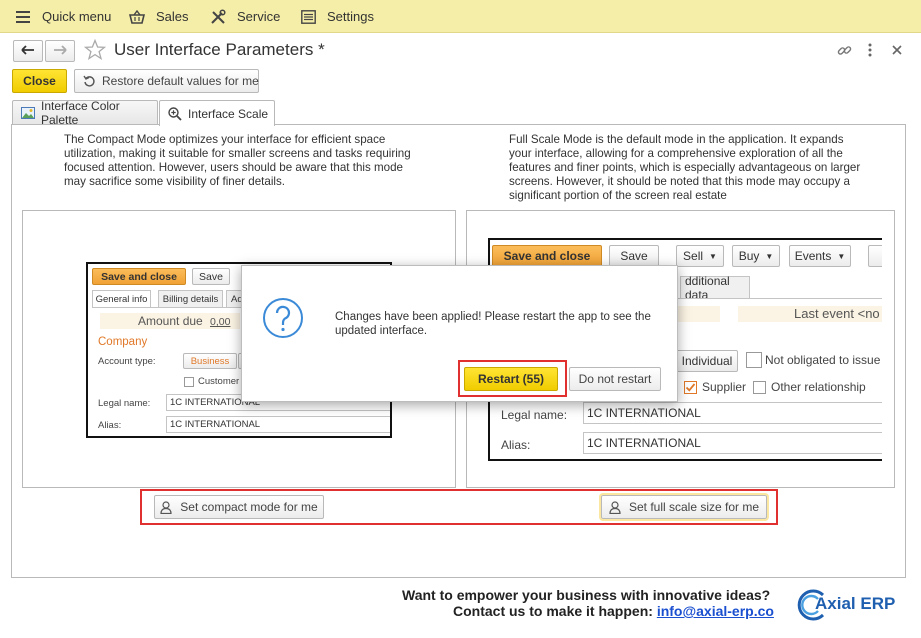 This screenshot has width=921, height=638. What do you see at coordinates (897, 50) in the screenshot?
I see `close-icon` at bounding box center [897, 50].